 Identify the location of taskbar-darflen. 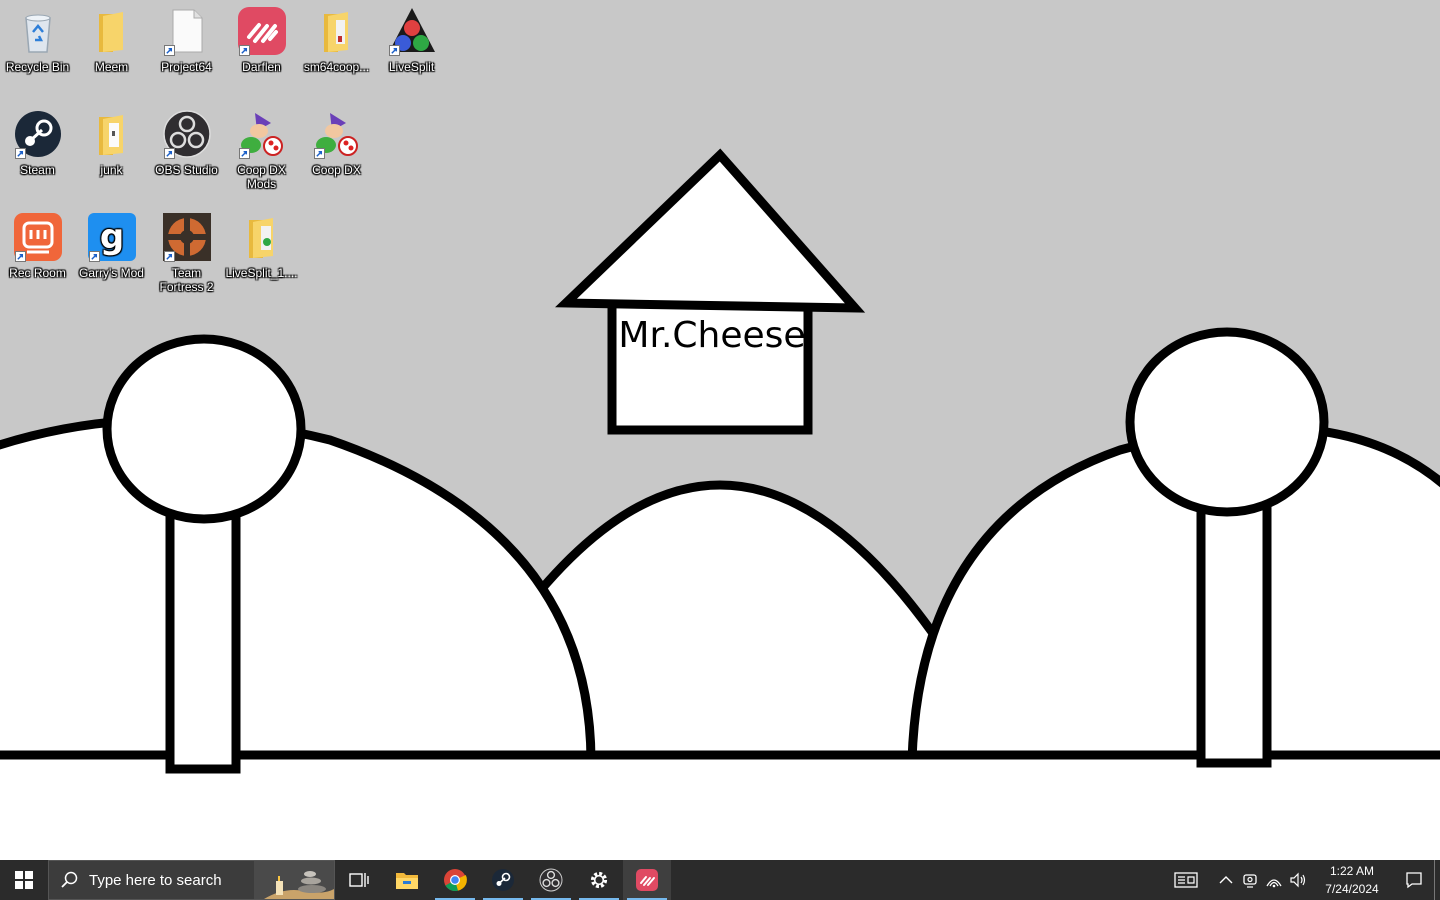
(647, 880).